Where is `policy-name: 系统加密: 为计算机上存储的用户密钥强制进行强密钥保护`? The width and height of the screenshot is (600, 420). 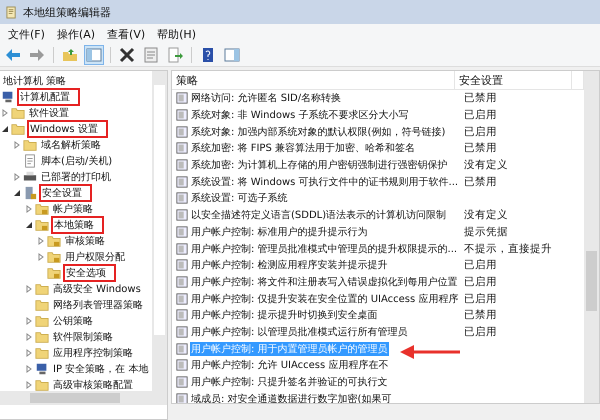
policy-name: 系统加密: 为计算机上存储的用户密钥强制进行强密钥保护 is located at coordinates (324, 165).